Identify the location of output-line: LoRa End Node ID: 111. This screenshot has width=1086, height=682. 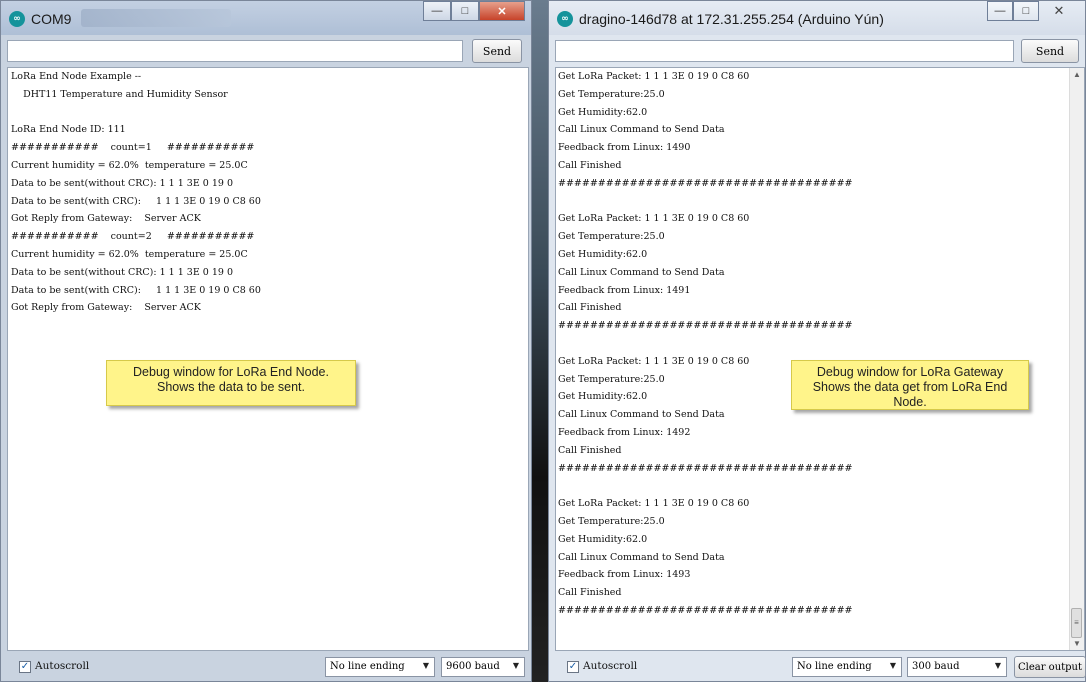
(68, 130).